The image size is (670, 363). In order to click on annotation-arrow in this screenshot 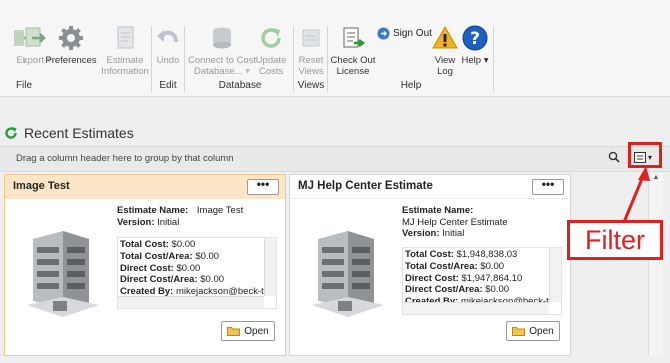, I will do `click(636, 194)`.